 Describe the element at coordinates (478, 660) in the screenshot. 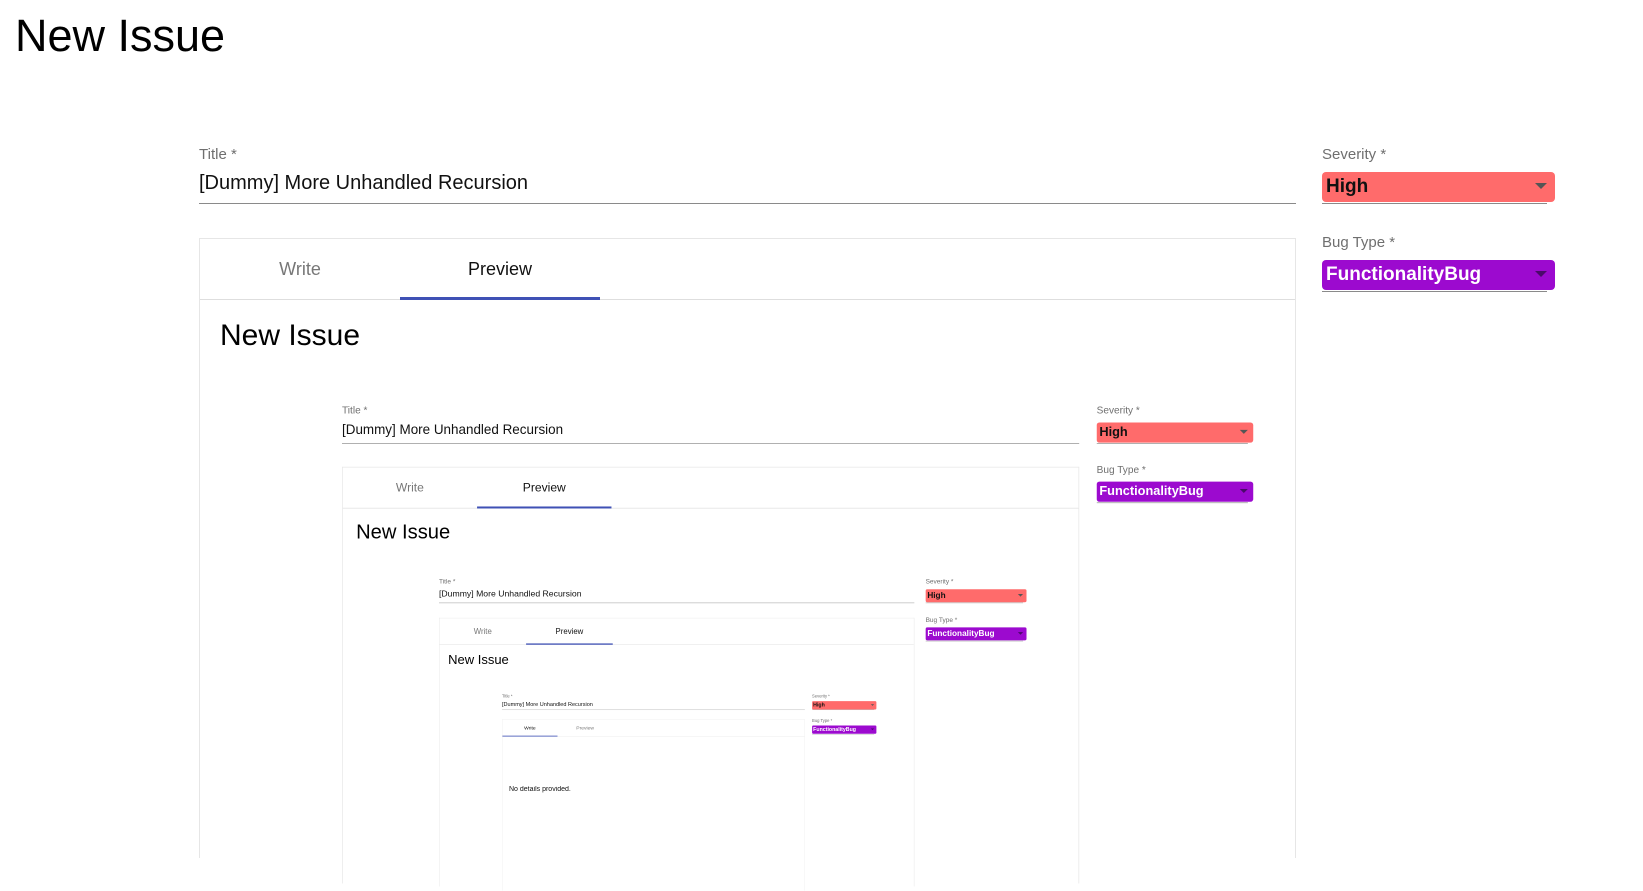

I see `l3-preview-heading: New Issue` at that location.